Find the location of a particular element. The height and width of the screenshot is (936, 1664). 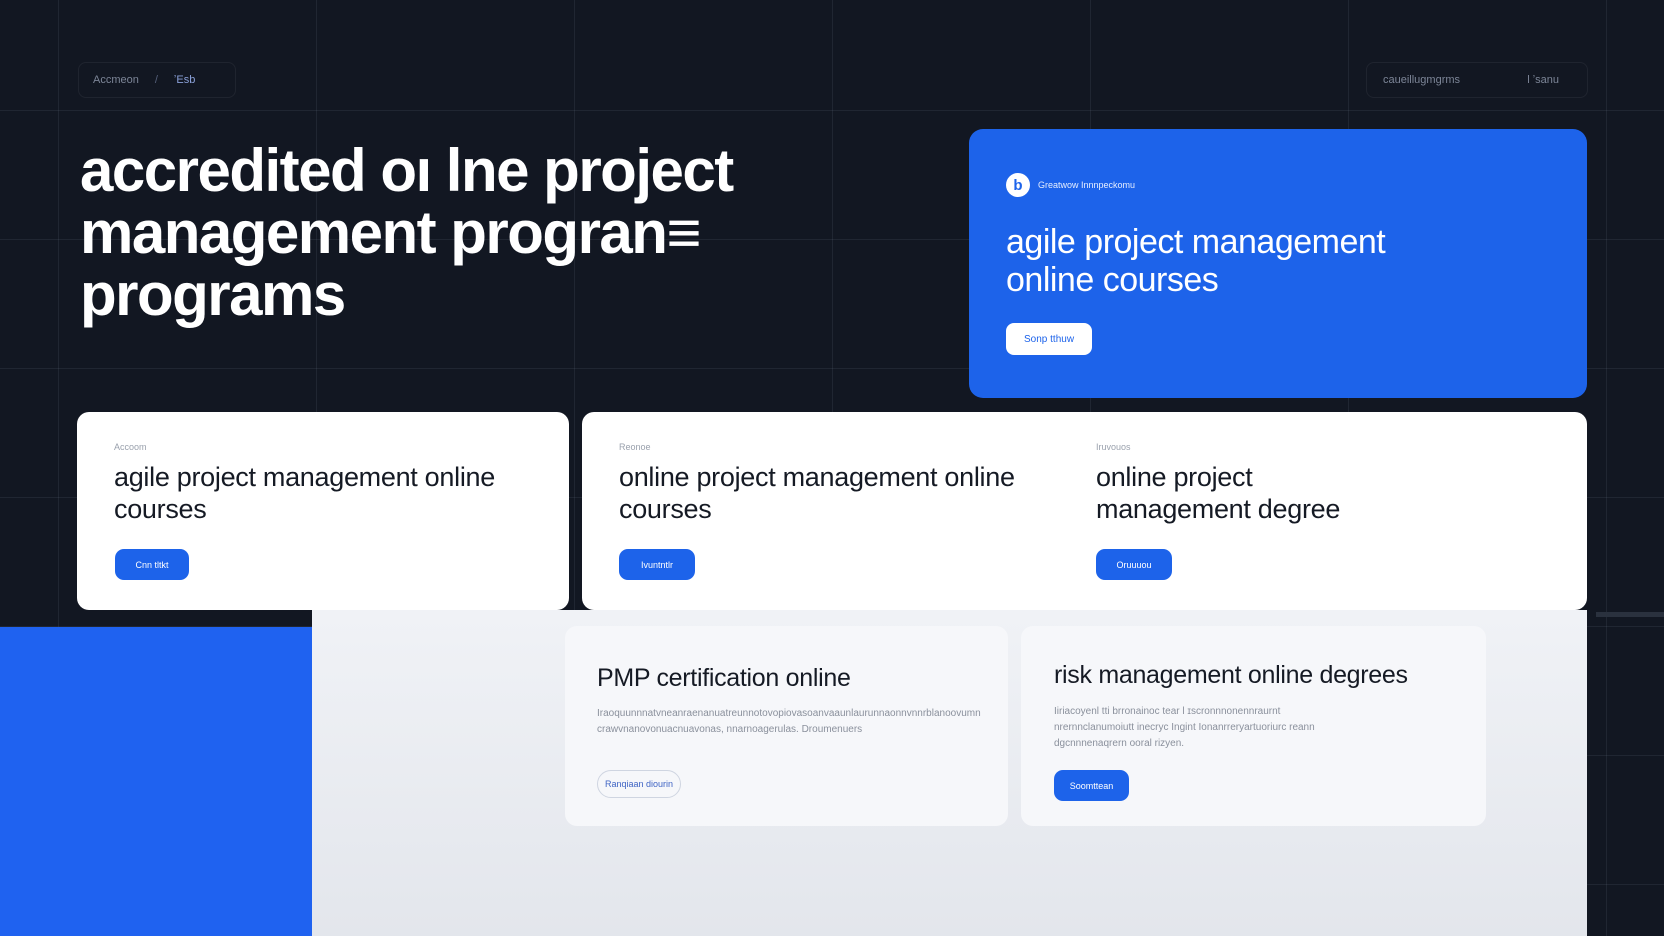

card-button: Soomttean is located at coordinates (1091, 785).